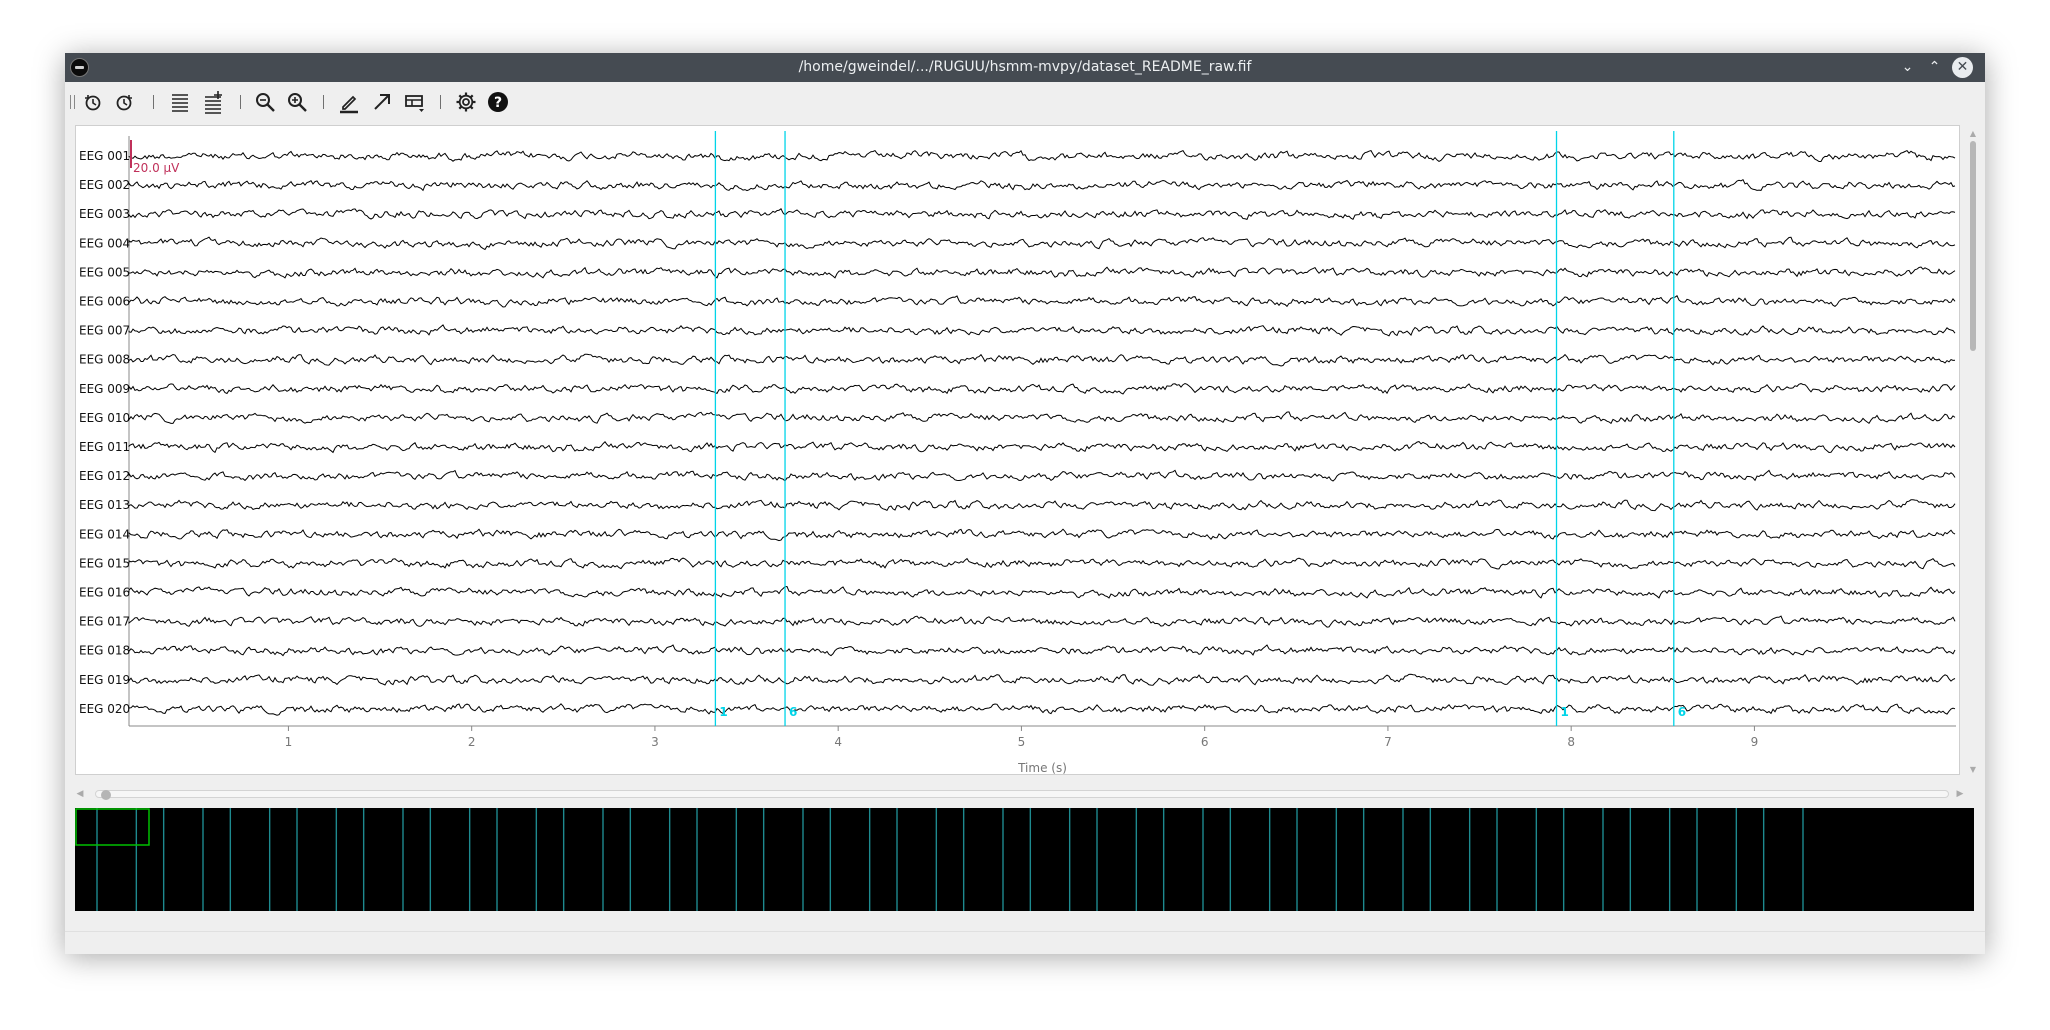 Image resolution: width=2050 pixels, height=1030 pixels. Describe the element at coordinates (1907, 67) in the screenshot. I see `minimize-button: ⌄` at that location.